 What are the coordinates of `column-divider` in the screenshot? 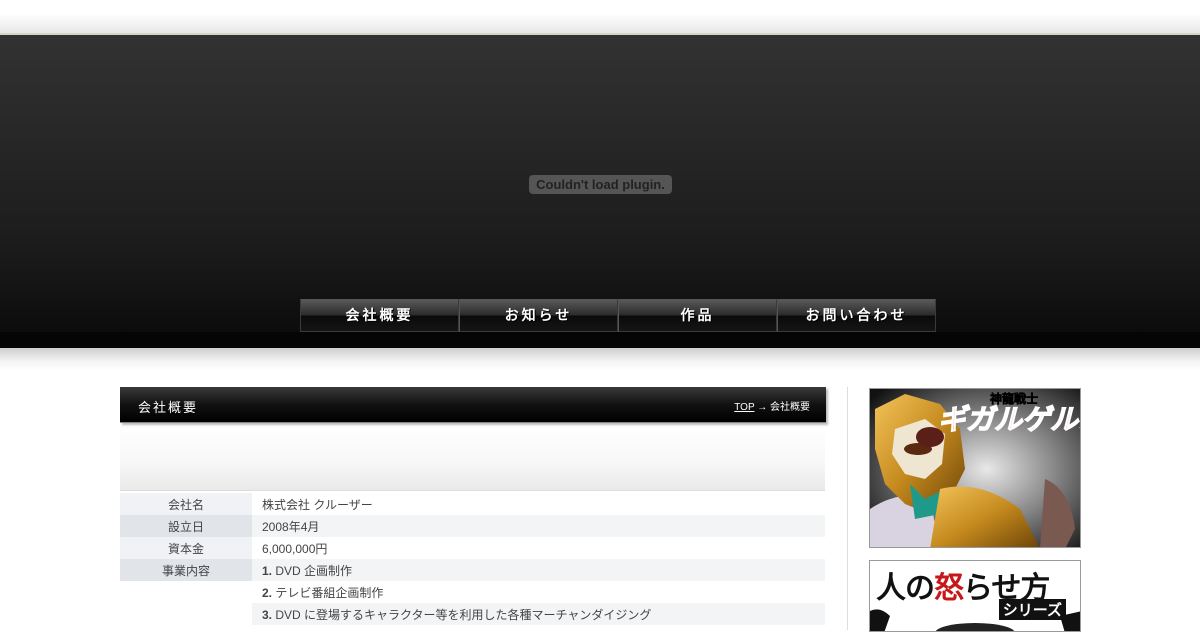 It's located at (847, 508).